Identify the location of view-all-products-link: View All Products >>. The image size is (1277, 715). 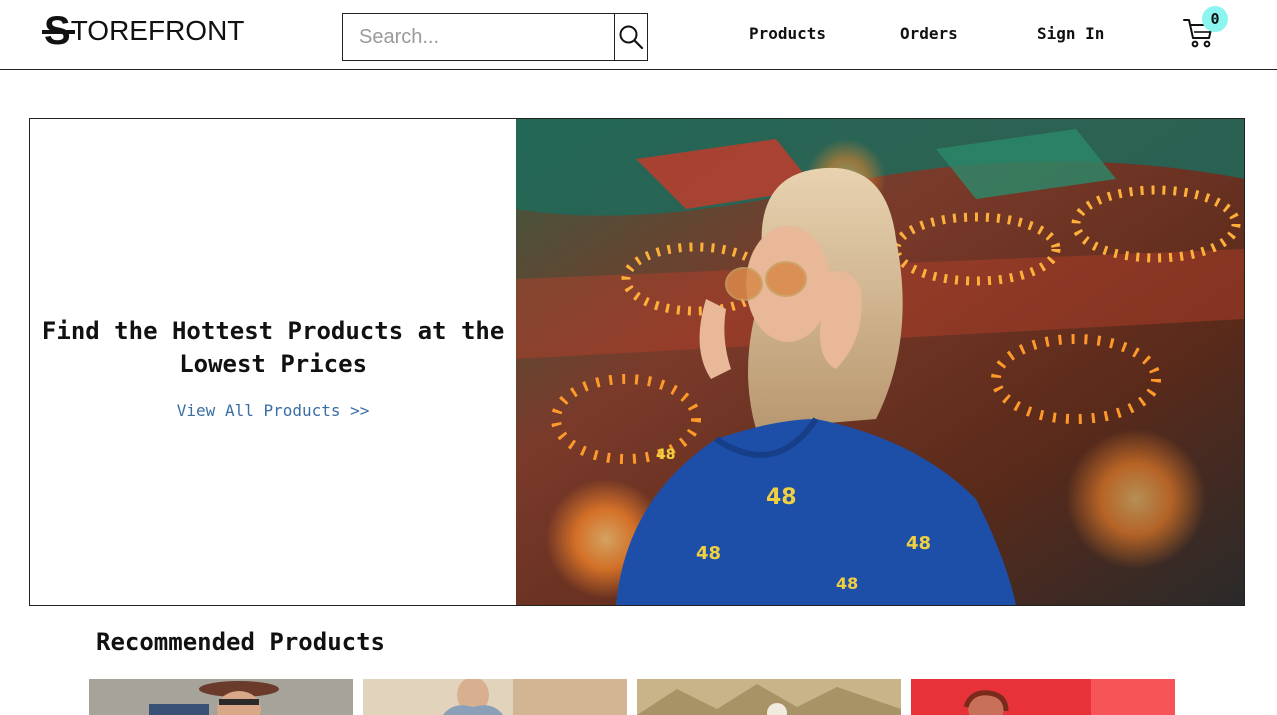
(273, 410).